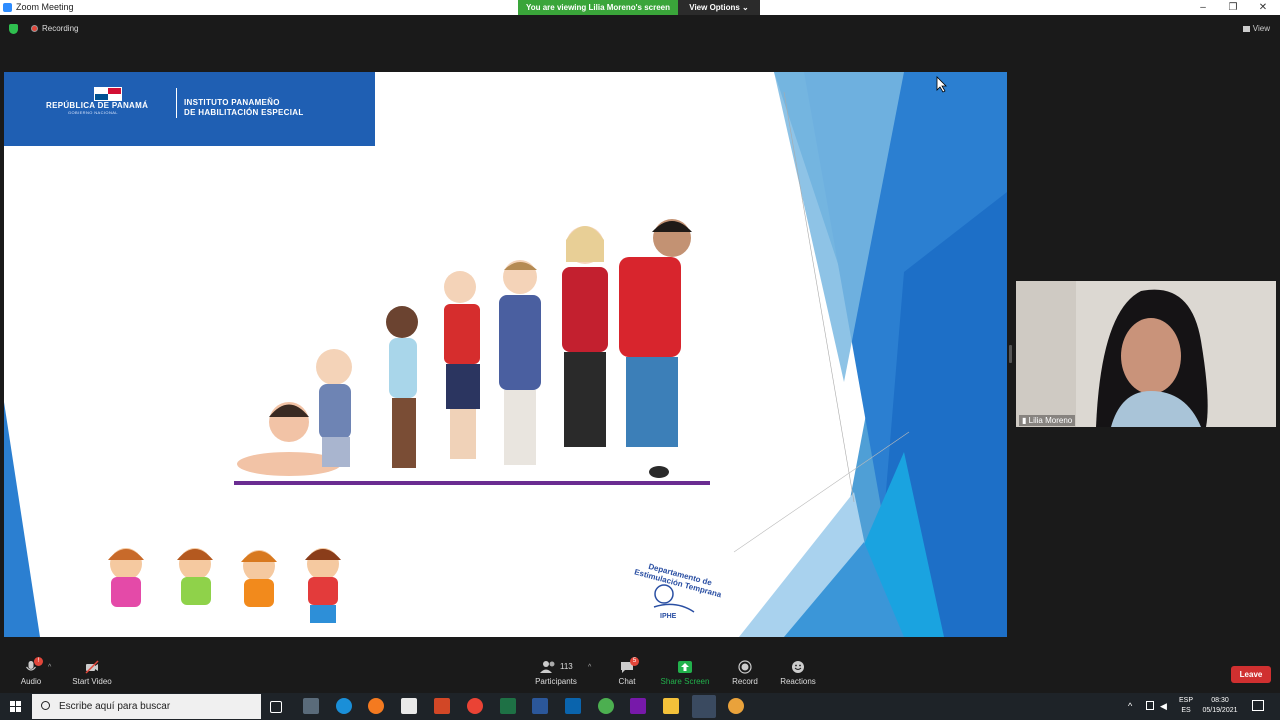 This screenshot has width=1280, height=720. Describe the element at coordinates (1258, 705) in the screenshot. I see `notifications-icon` at that location.